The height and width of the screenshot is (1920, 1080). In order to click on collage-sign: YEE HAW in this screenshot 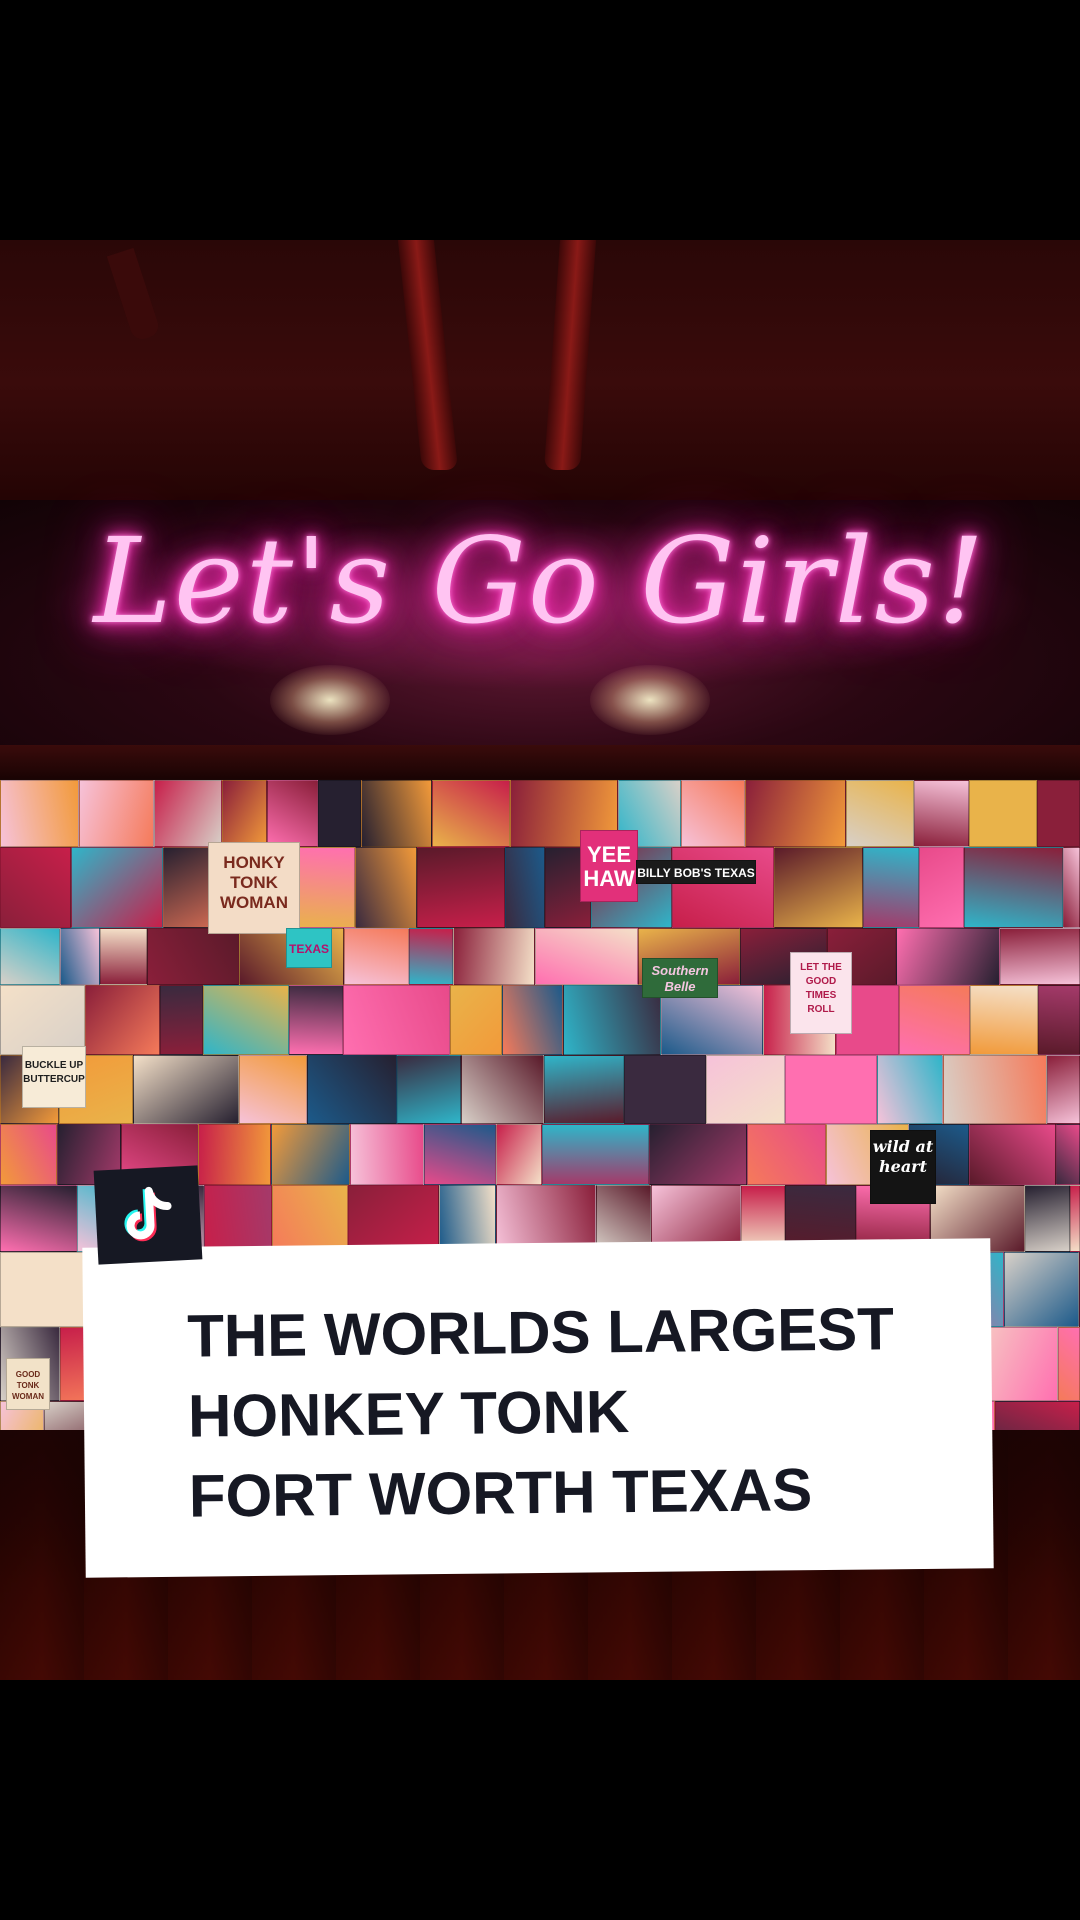, I will do `click(609, 866)`.